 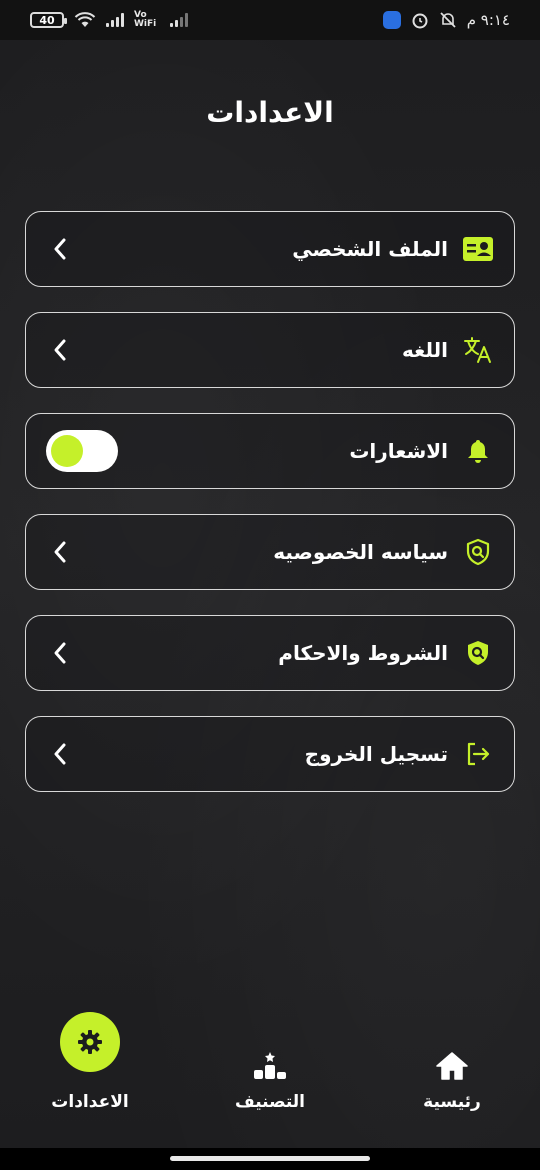 I want to click on system-gesture-bar, so click(x=270, y=1159).